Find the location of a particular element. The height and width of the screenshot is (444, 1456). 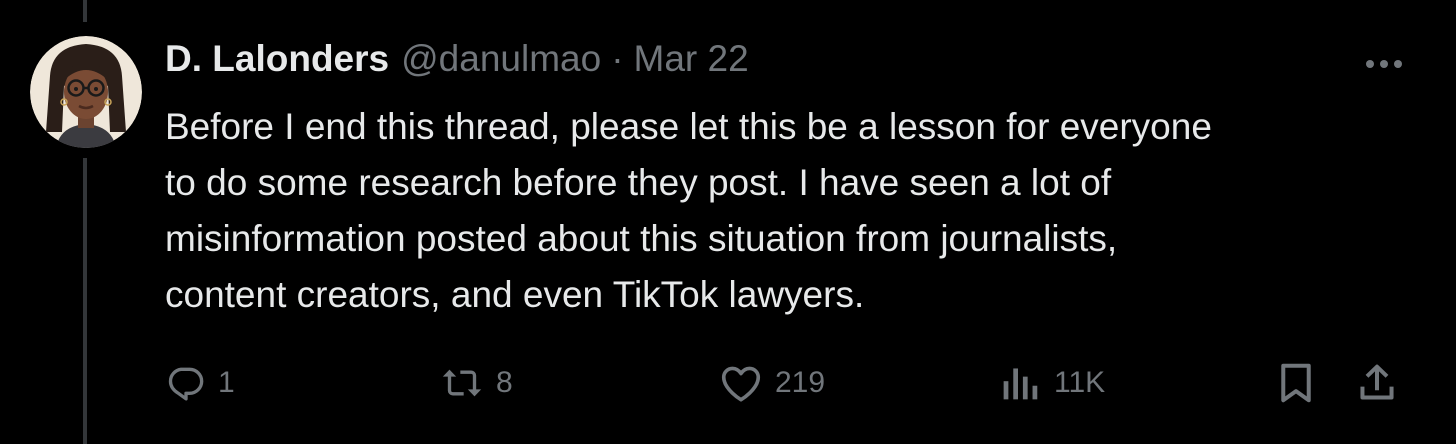

reply-icon is located at coordinates (186, 384).